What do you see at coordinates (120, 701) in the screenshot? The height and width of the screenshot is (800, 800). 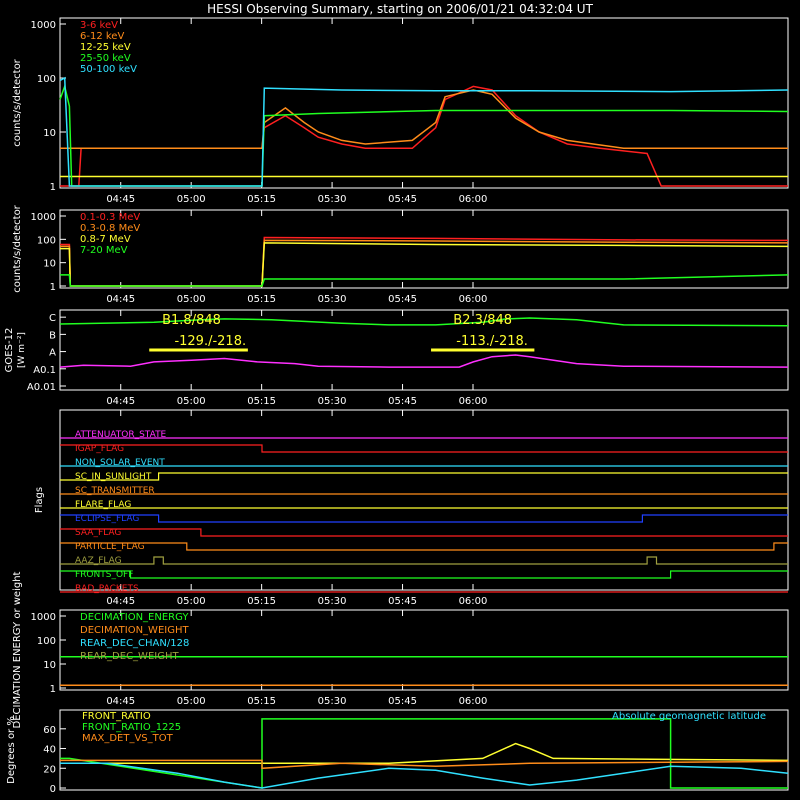 I see `decimation-panel-xtick-label: 04:45` at bounding box center [120, 701].